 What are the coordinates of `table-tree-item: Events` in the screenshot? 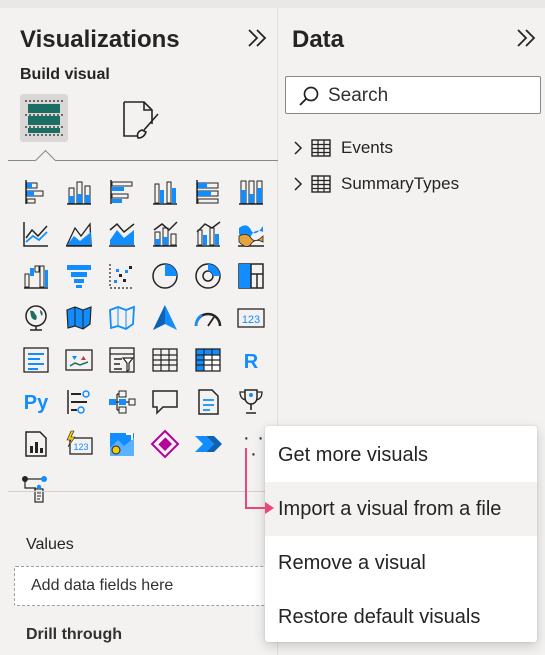 It's located at (411, 148).